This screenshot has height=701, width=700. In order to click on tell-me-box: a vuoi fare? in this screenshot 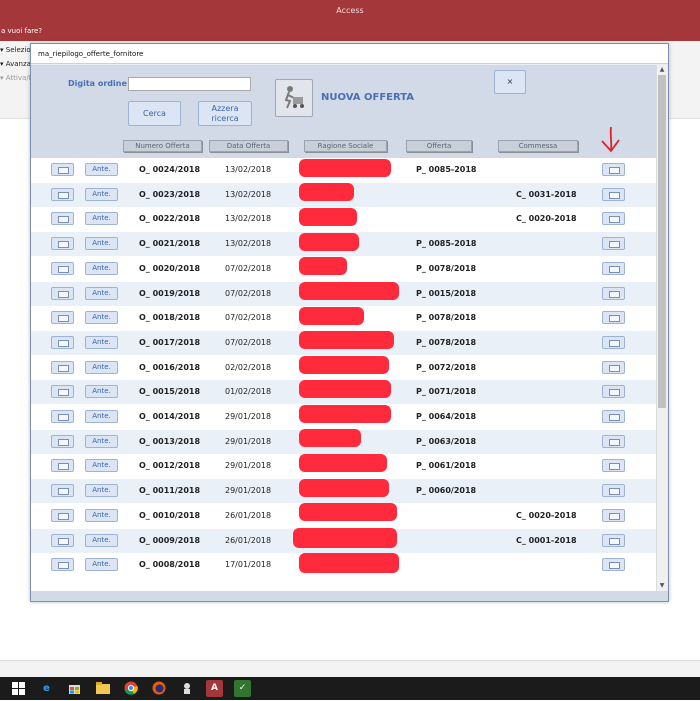, I will do `click(350, 31)`.